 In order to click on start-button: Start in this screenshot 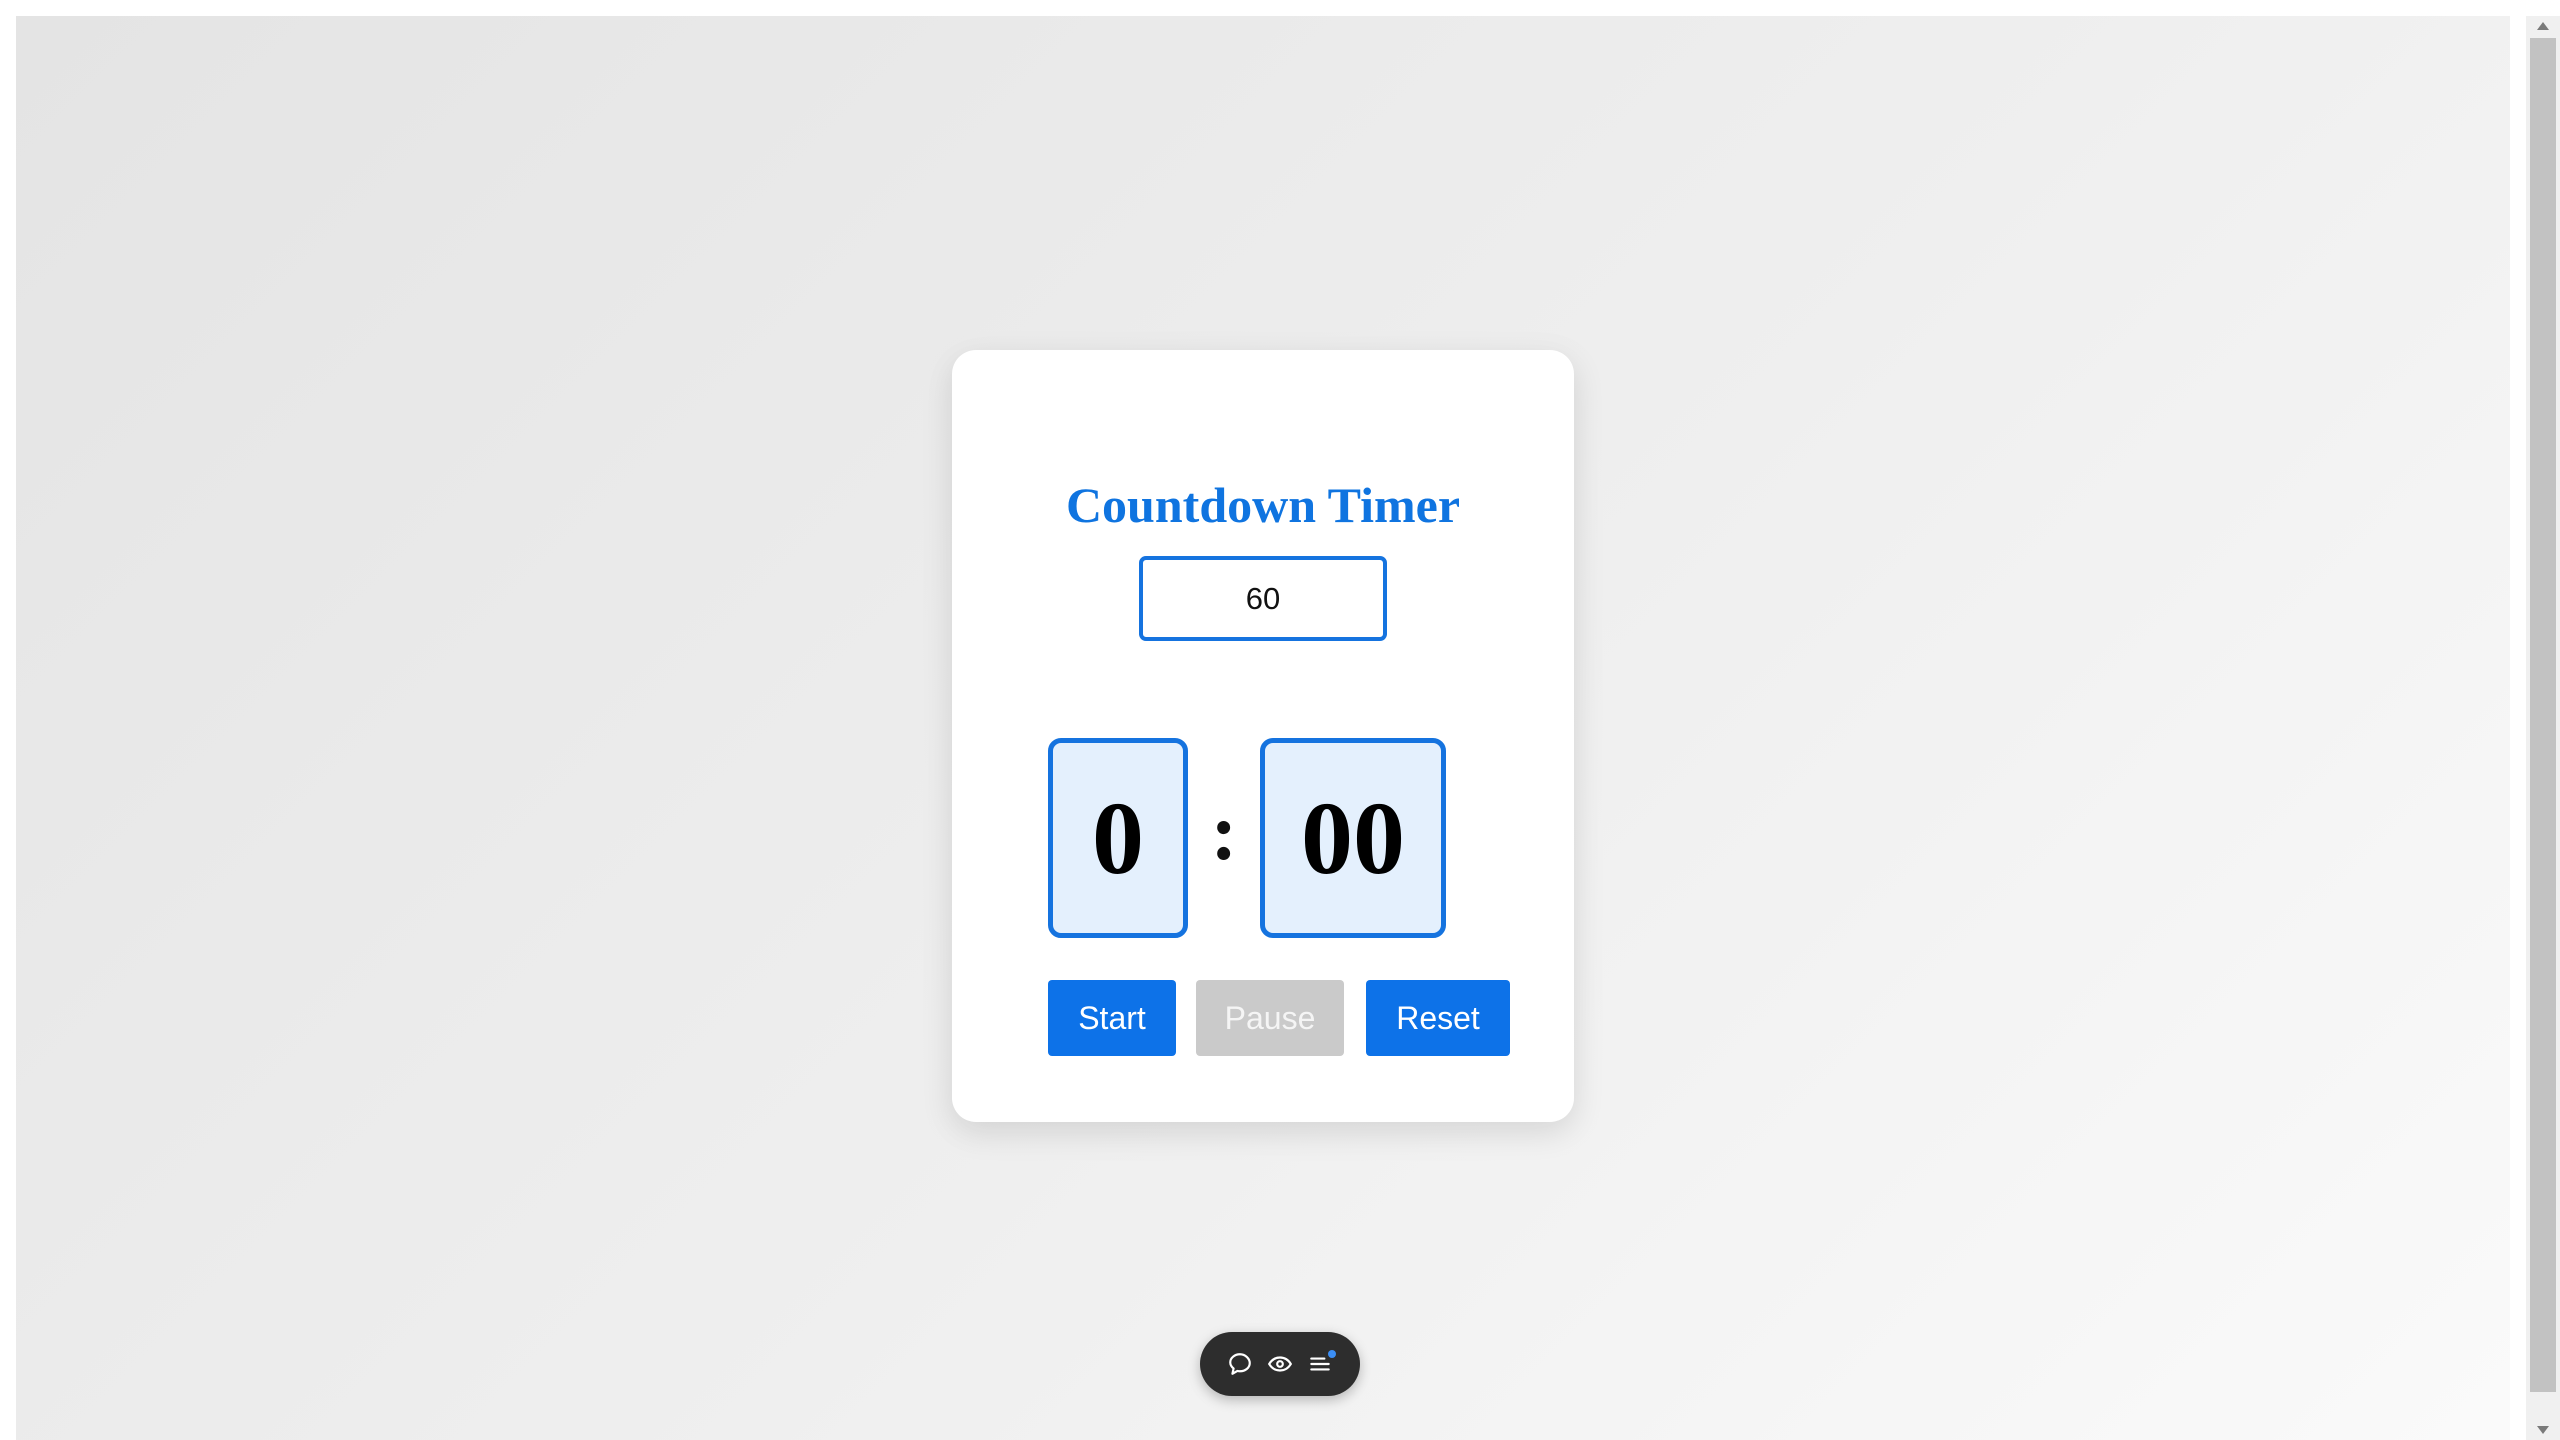, I will do `click(1112, 1018)`.